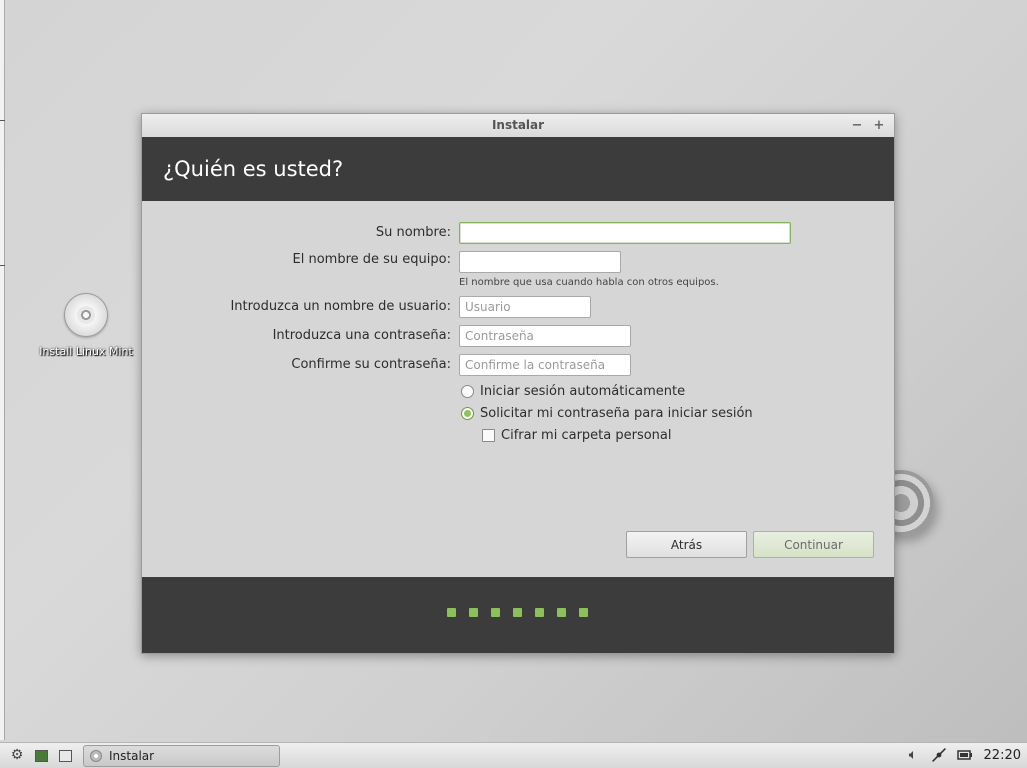  Describe the element at coordinates (17, 755) in the screenshot. I see `menu-gear-icon: ⚙` at that location.